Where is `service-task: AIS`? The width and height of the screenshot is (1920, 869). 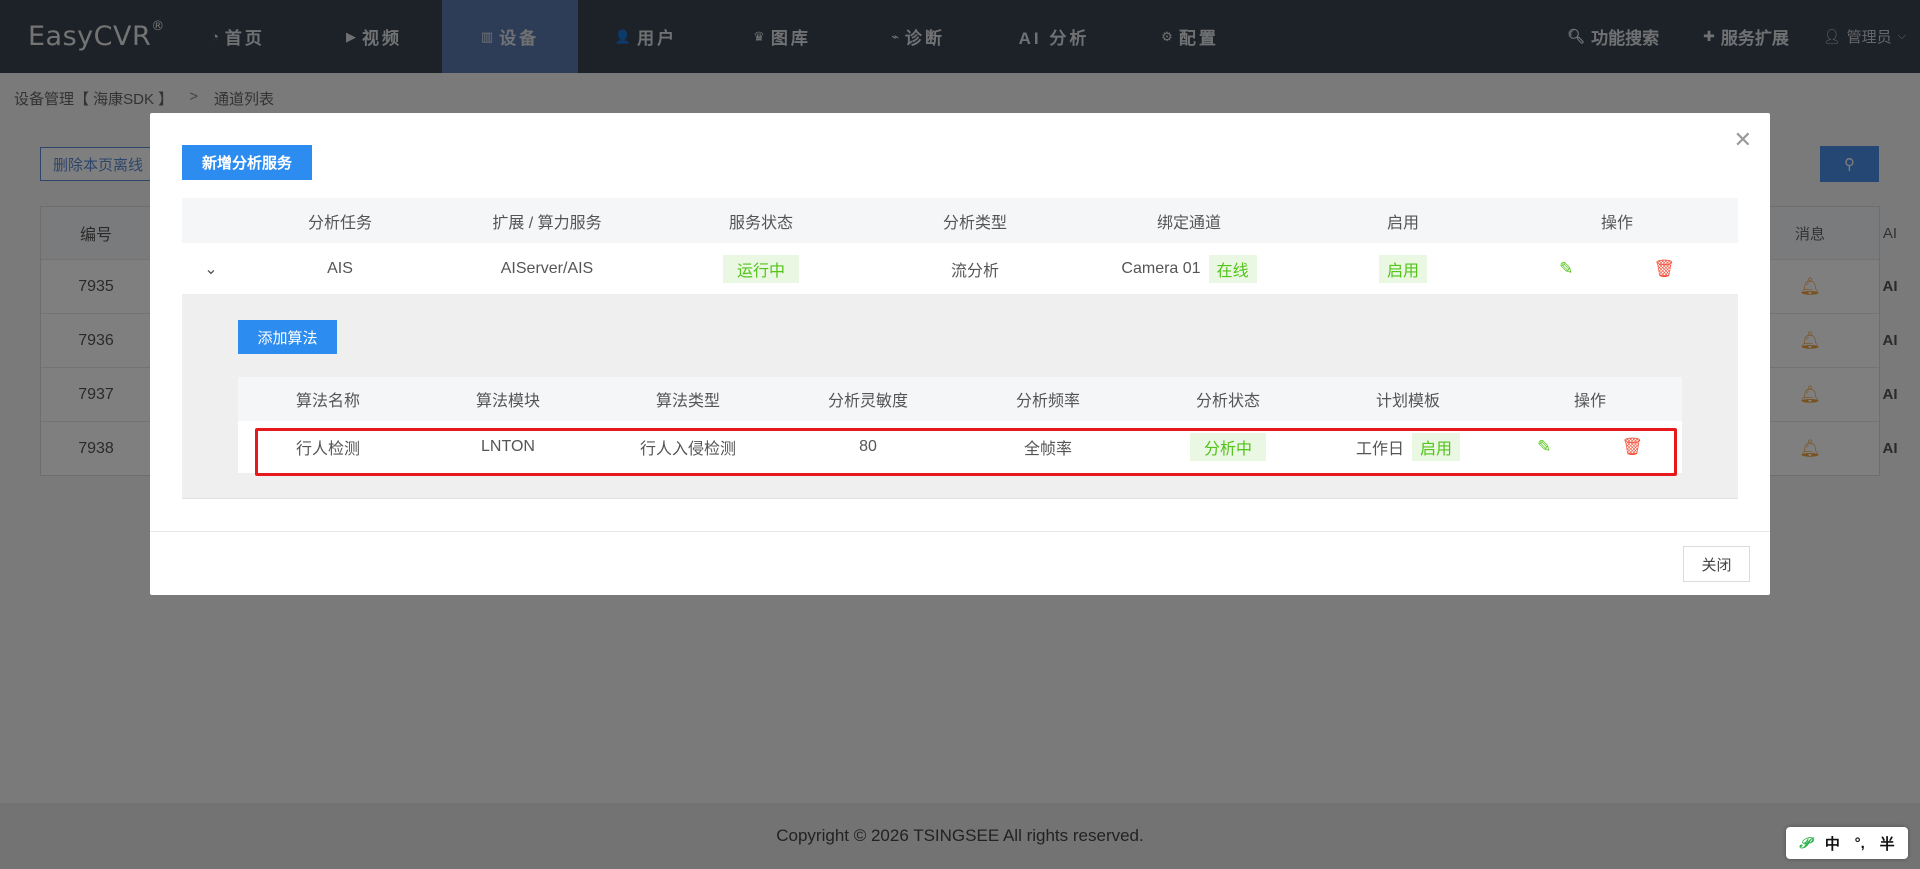 service-task: AIS is located at coordinates (340, 268).